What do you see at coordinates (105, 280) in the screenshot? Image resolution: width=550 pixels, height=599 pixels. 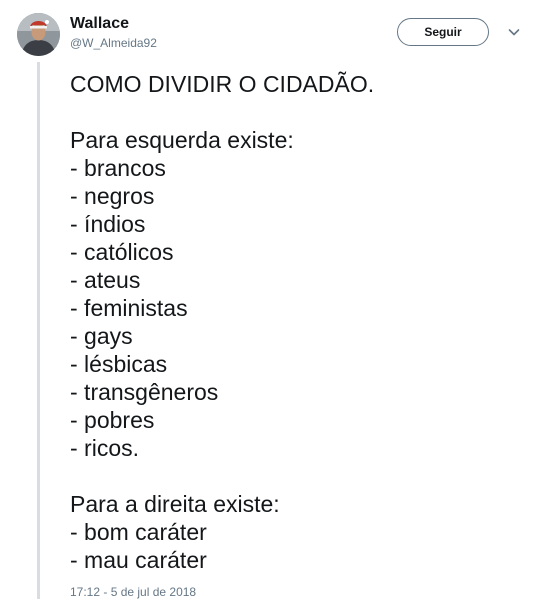 I see `left-list-item: - ateus` at bounding box center [105, 280].